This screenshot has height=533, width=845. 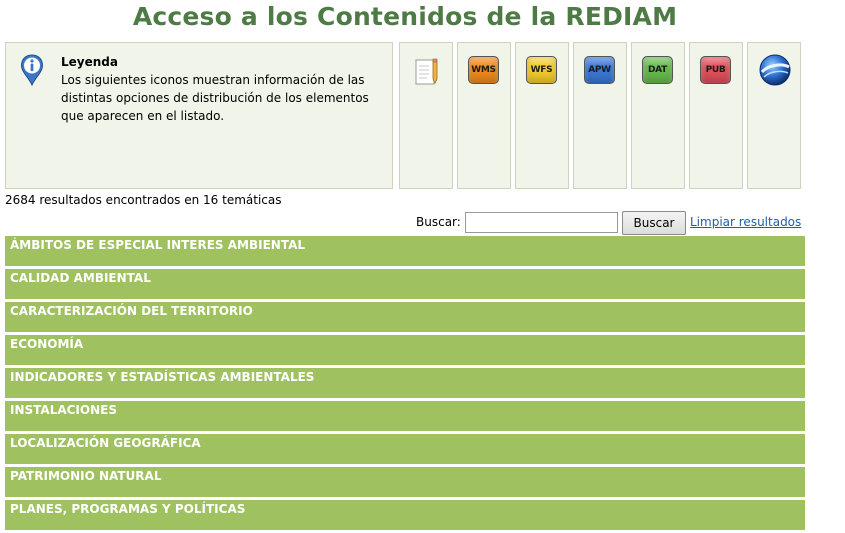 I want to click on search-button: Buscar, so click(x=654, y=223).